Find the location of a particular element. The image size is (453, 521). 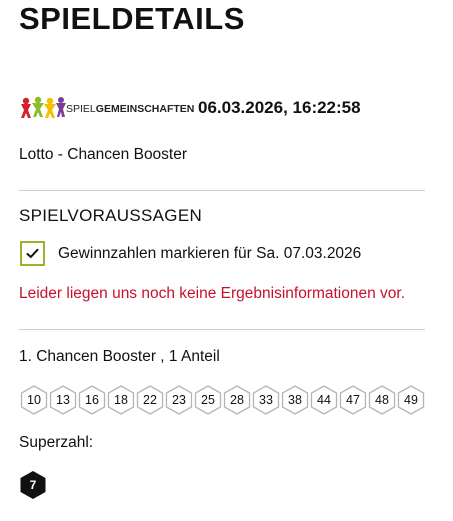

logo-wordmark: SPIELGEMEINSCHAFTEN is located at coordinates (130, 109).